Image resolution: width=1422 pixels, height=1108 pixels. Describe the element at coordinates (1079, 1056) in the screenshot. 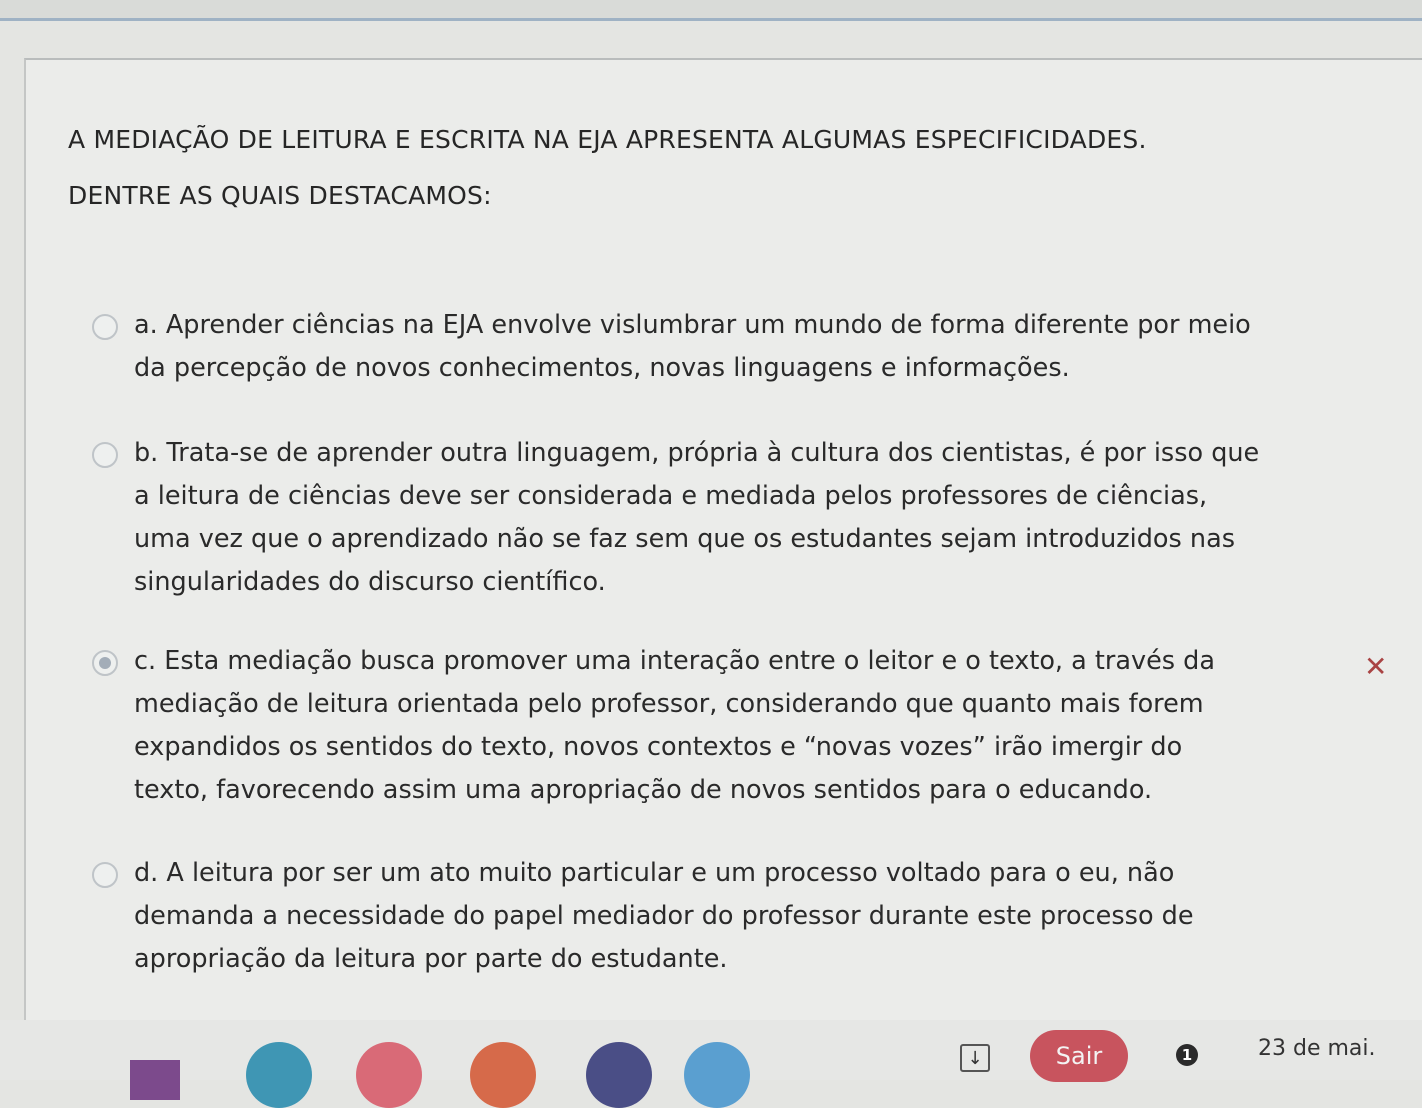

I see `sair-button: Sair` at that location.